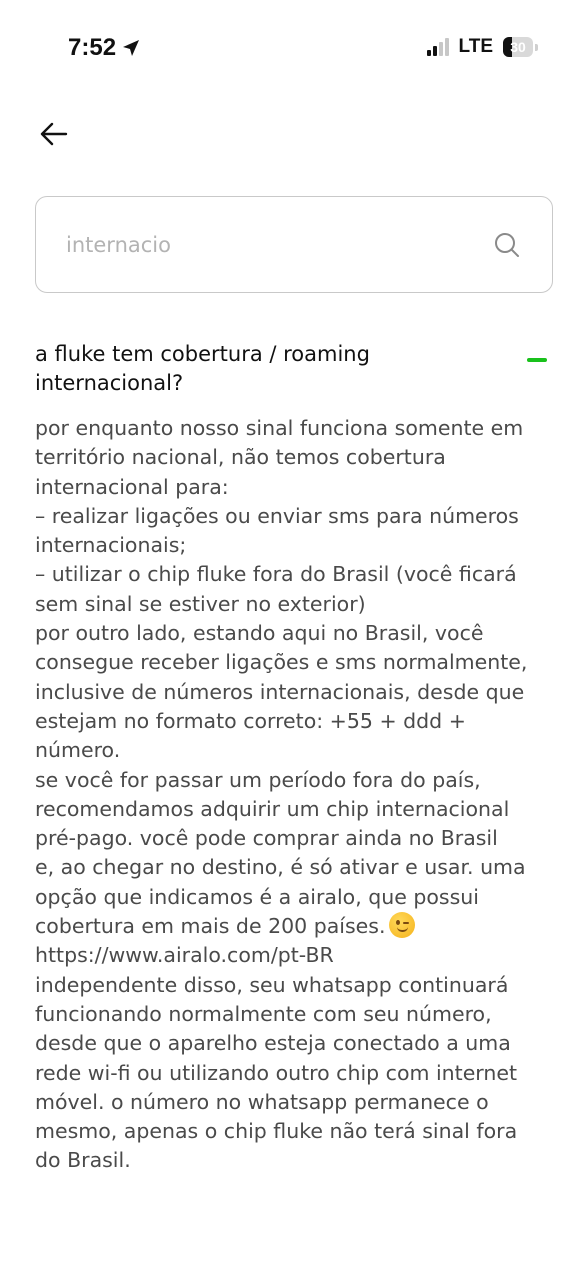 The height and width of the screenshot is (1280, 588). Describe the element at coordinates (475, 46) in the screenshot. I see `network-type: LTE` at that location.